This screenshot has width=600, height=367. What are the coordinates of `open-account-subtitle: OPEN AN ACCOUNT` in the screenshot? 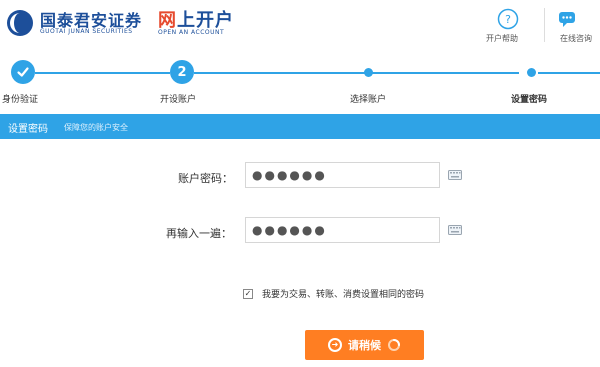 It's located at (191, 32).